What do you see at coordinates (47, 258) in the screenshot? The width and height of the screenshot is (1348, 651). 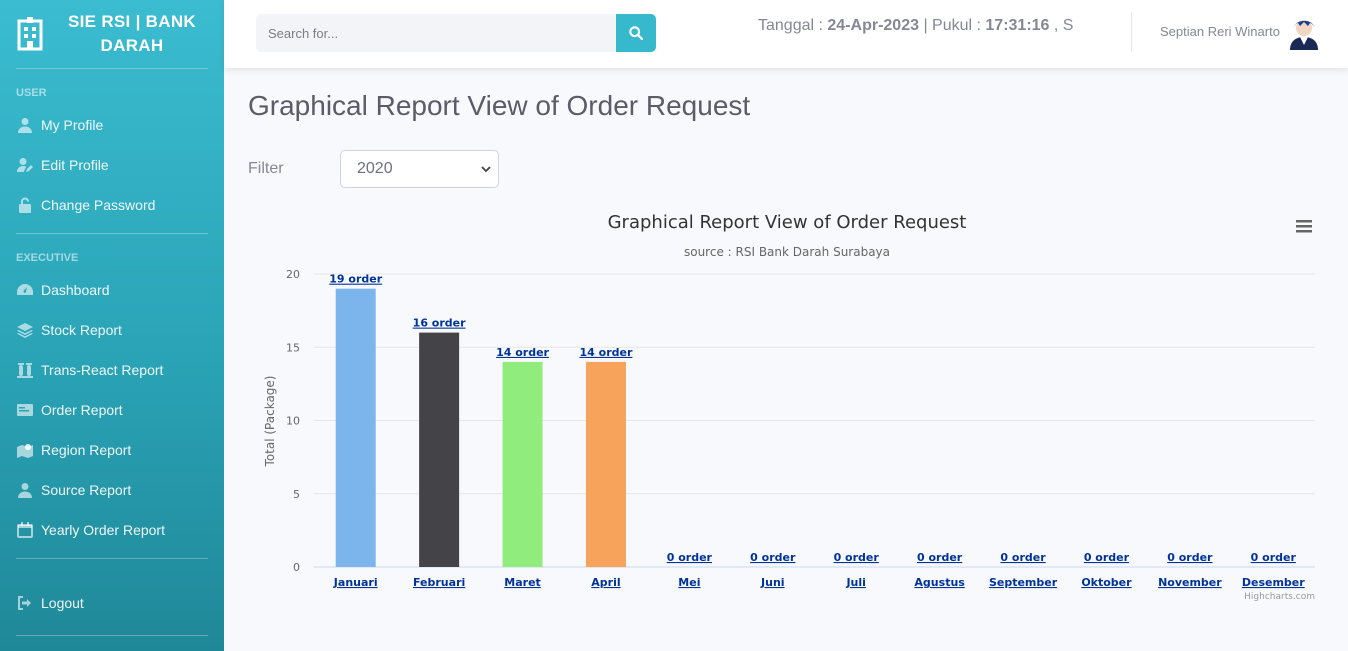 I see `sidebar-heading-executive: EXECUTIVE` at bounding box center [47, 258].